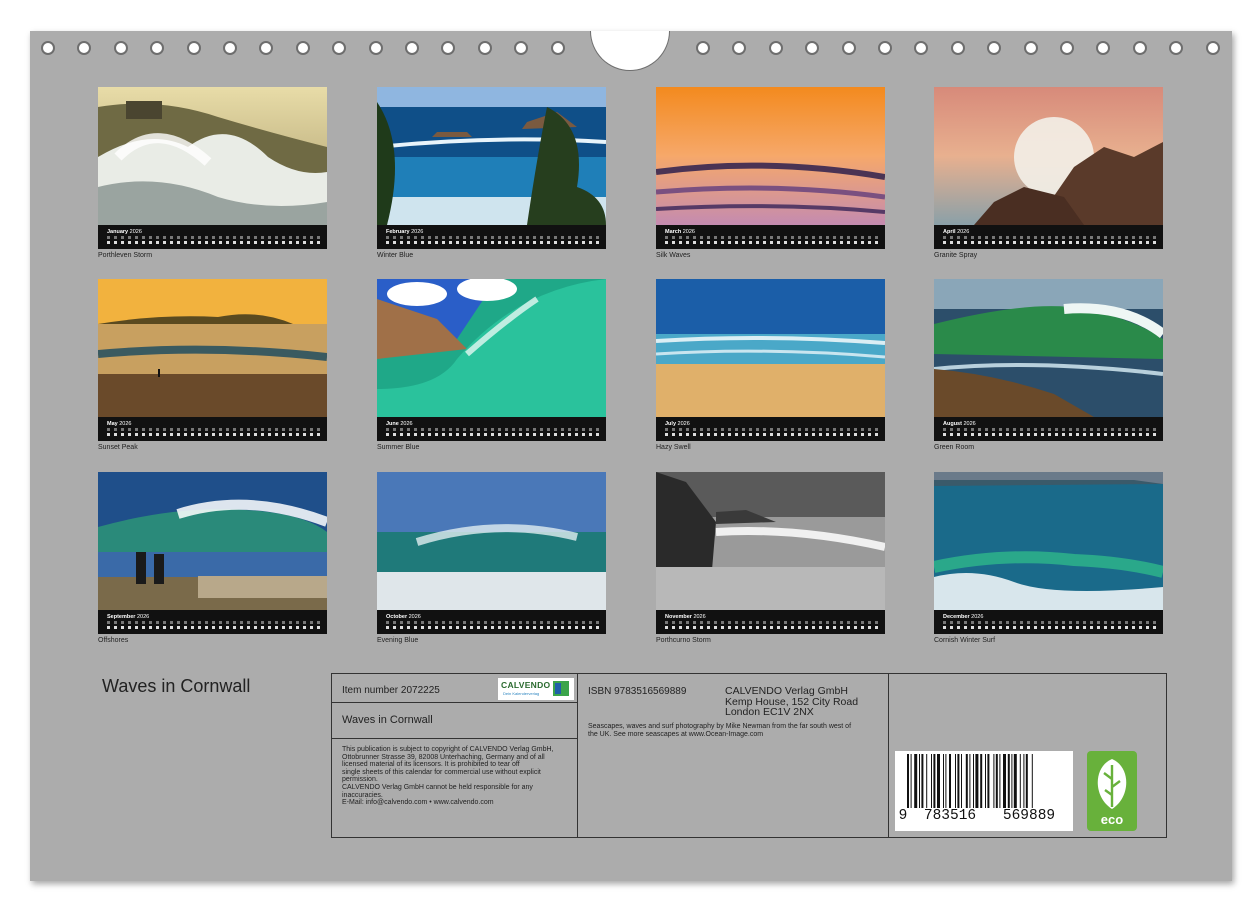 Image resolution: width=1260 pixels, height=908 pixels. Describe the element at coordinates (398, 640) in the screenshot. I see `photo-caption: Evening Blue` at that location.